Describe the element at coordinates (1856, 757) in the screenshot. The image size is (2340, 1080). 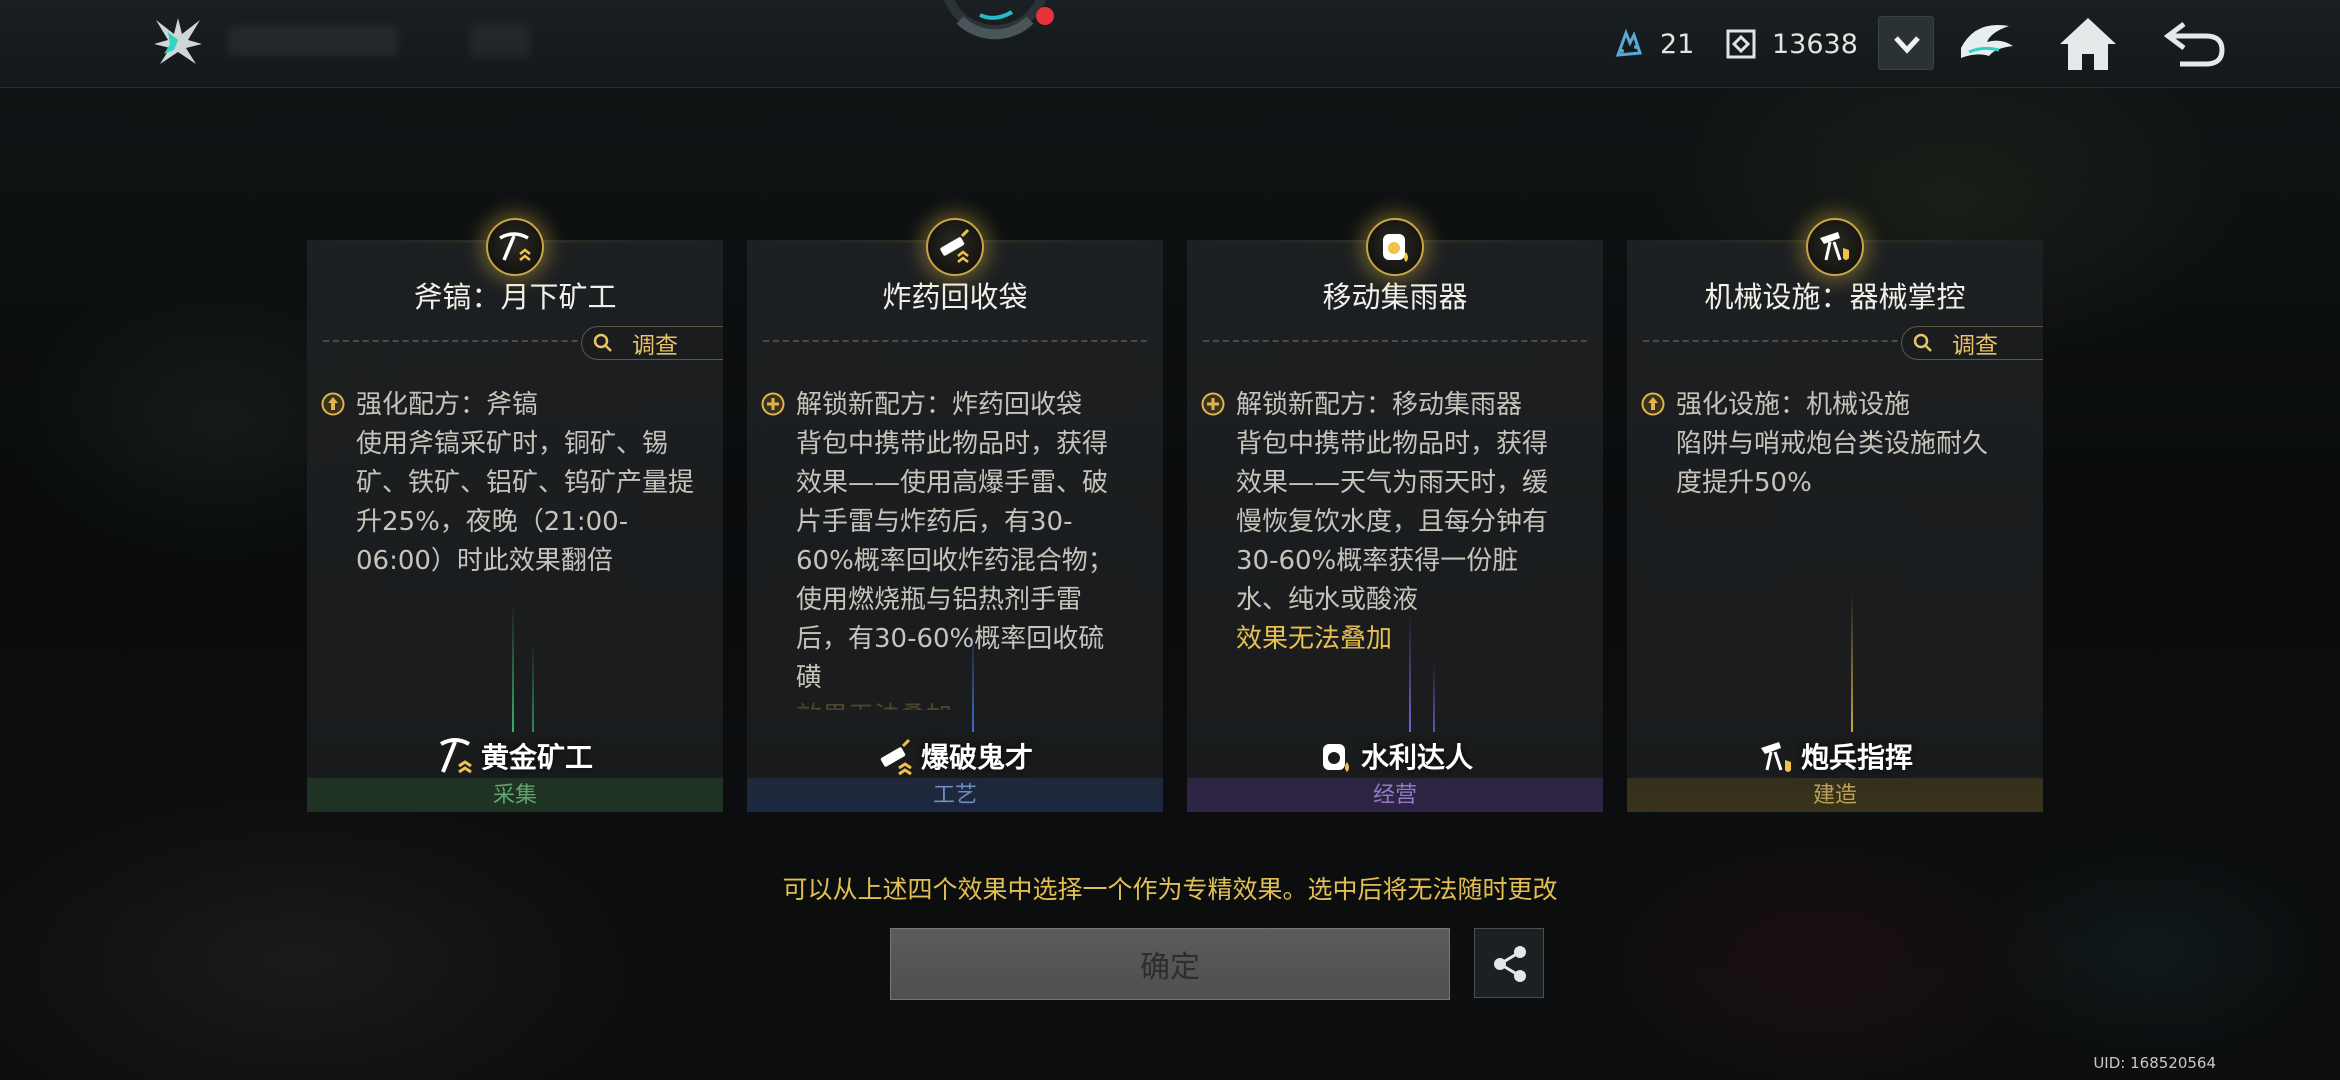
I see `specialist-name: 炮兵指挥` at that location.